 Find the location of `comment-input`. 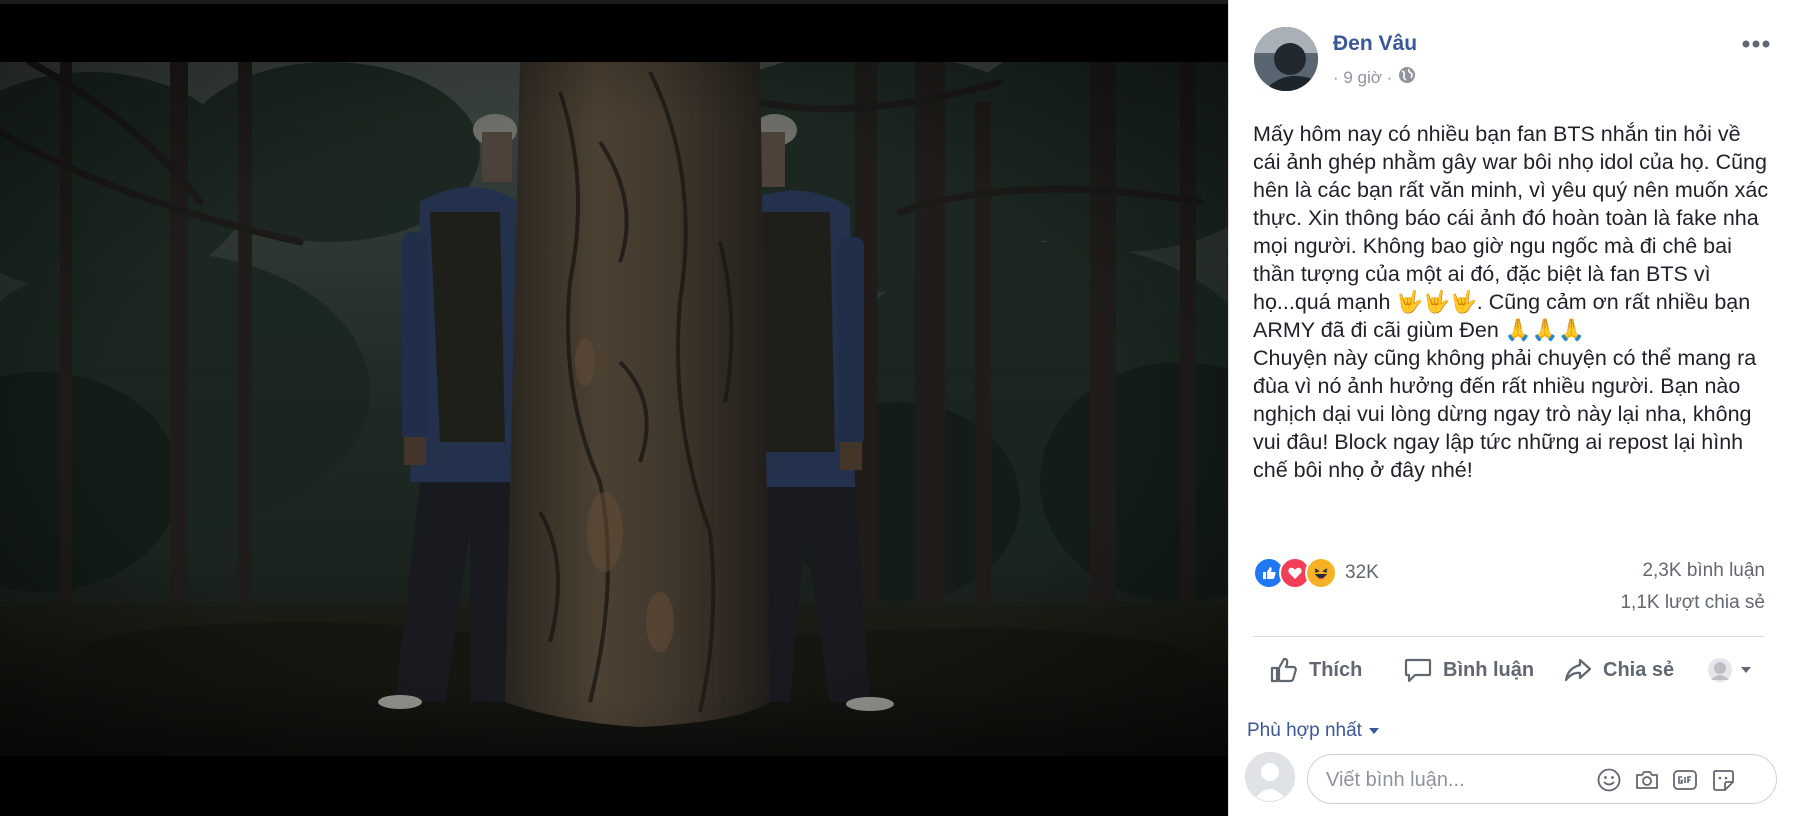

comment-input is located at coordinates (1451, 780).